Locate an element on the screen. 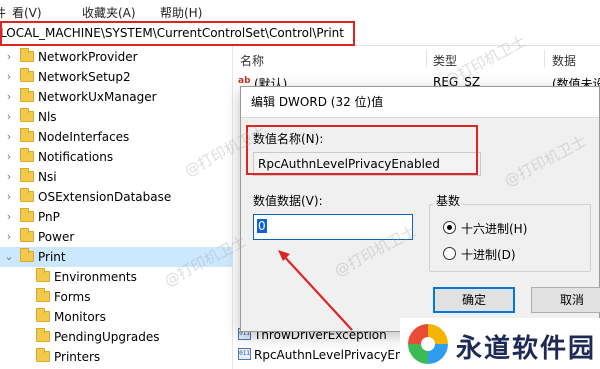  value-data-selection: 0 is located at coordinates (262, 226).